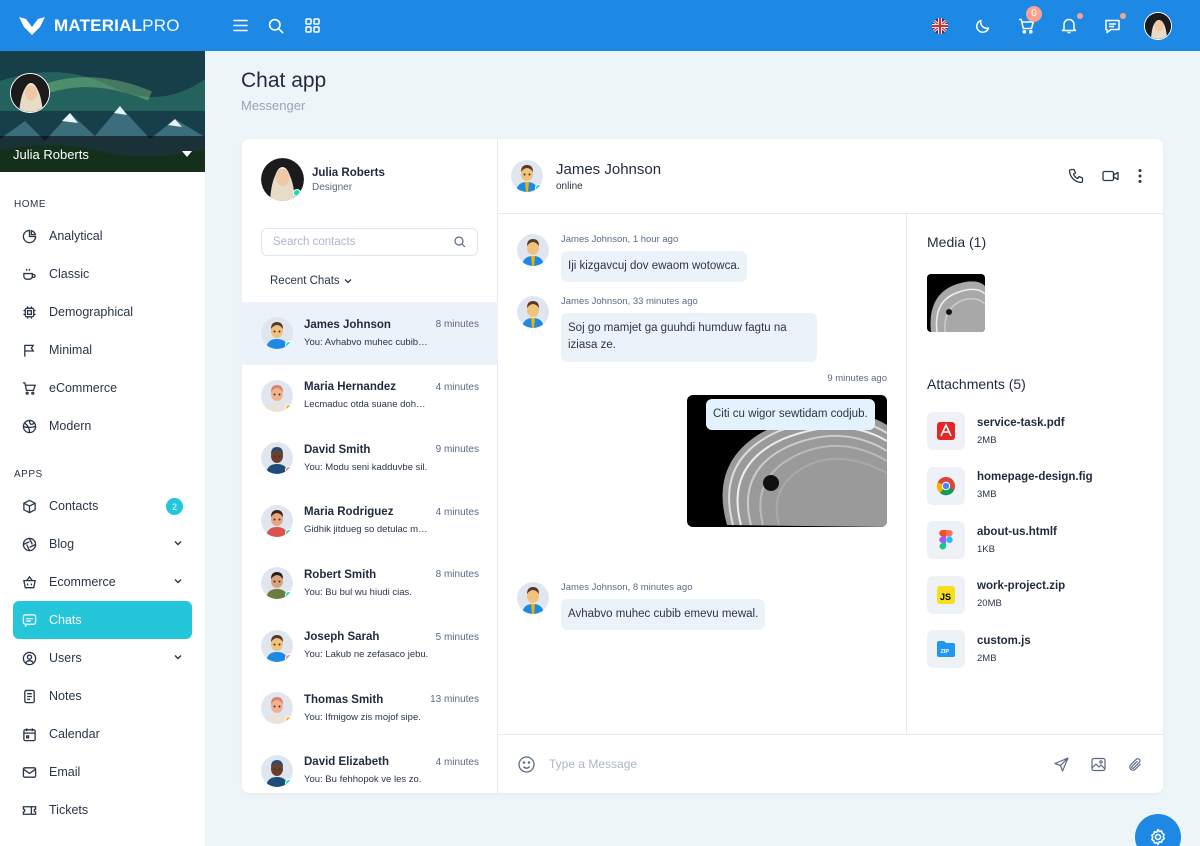  I want to click on calendar-icon, so click(29, 734).